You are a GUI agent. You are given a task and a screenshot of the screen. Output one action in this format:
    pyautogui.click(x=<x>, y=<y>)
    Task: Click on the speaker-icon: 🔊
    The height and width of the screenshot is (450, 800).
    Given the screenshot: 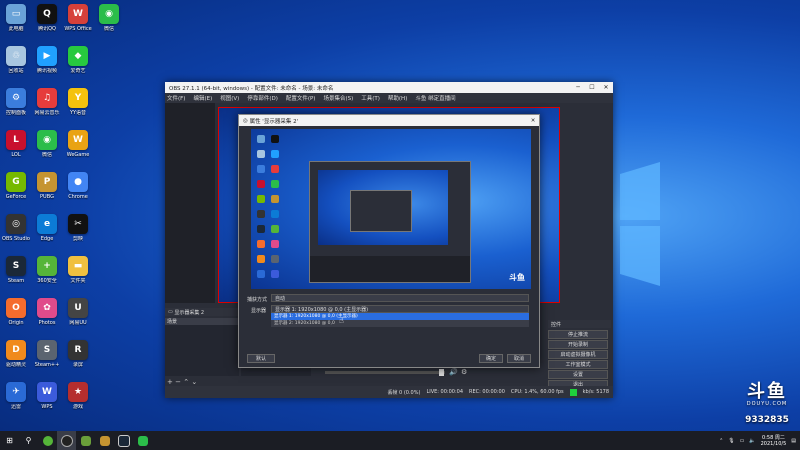 What is the action you would take?
    pyautogui.click(x=453, y=372)
    